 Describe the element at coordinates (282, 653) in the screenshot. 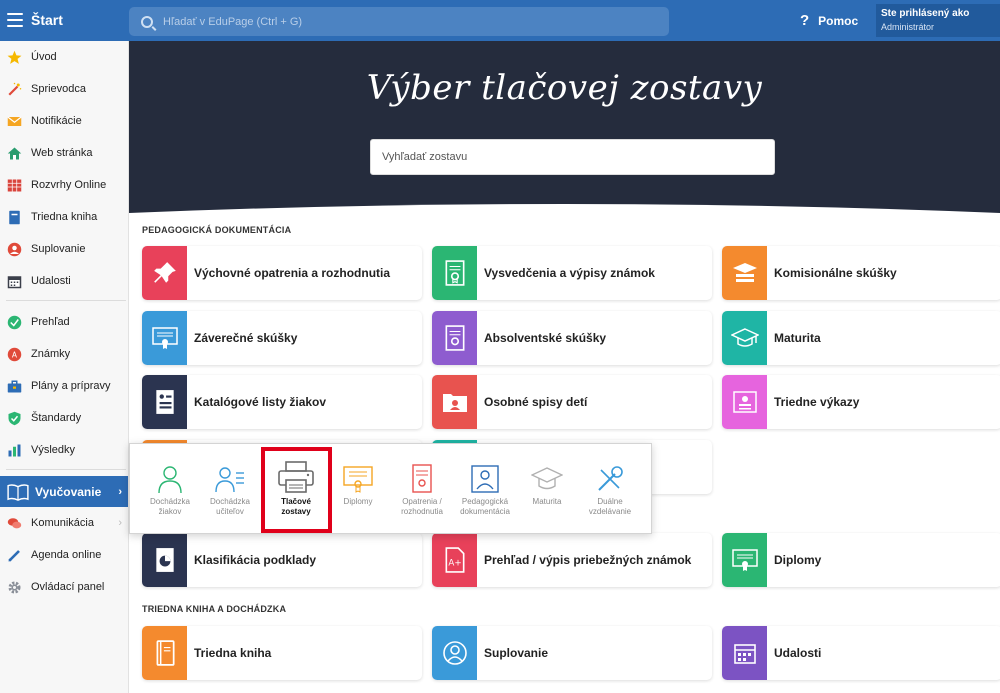

I see `card-triedna-kniha: Triedna kniha` at that location.